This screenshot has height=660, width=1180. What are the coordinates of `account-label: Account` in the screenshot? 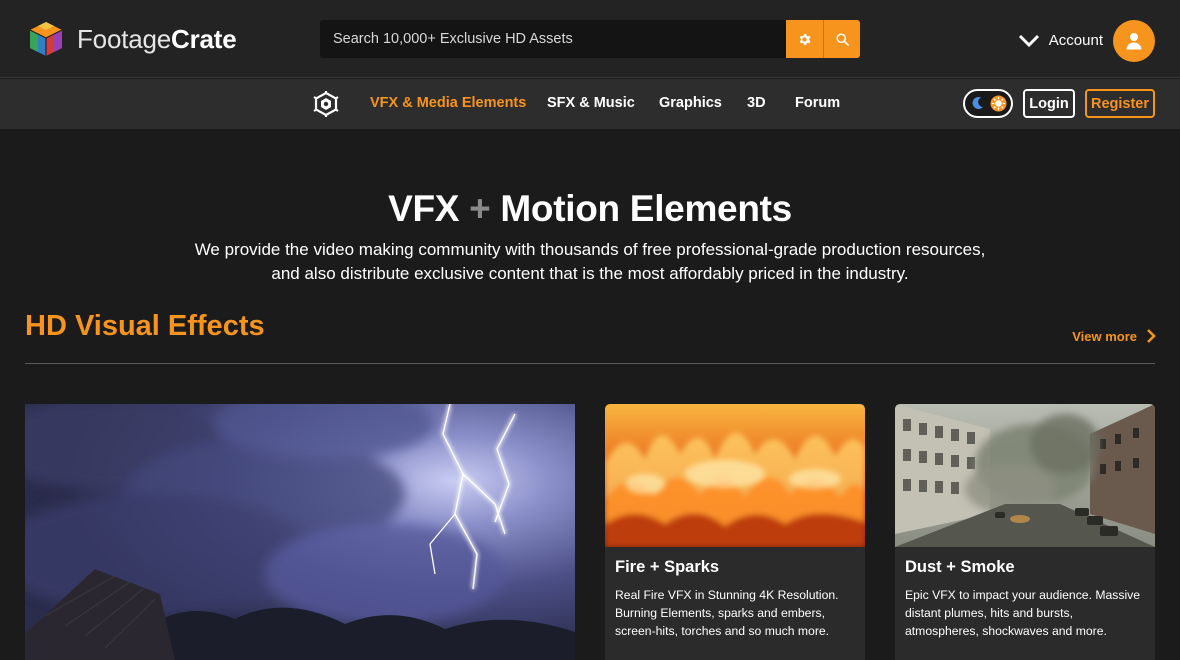 It's located at (1075, 40).